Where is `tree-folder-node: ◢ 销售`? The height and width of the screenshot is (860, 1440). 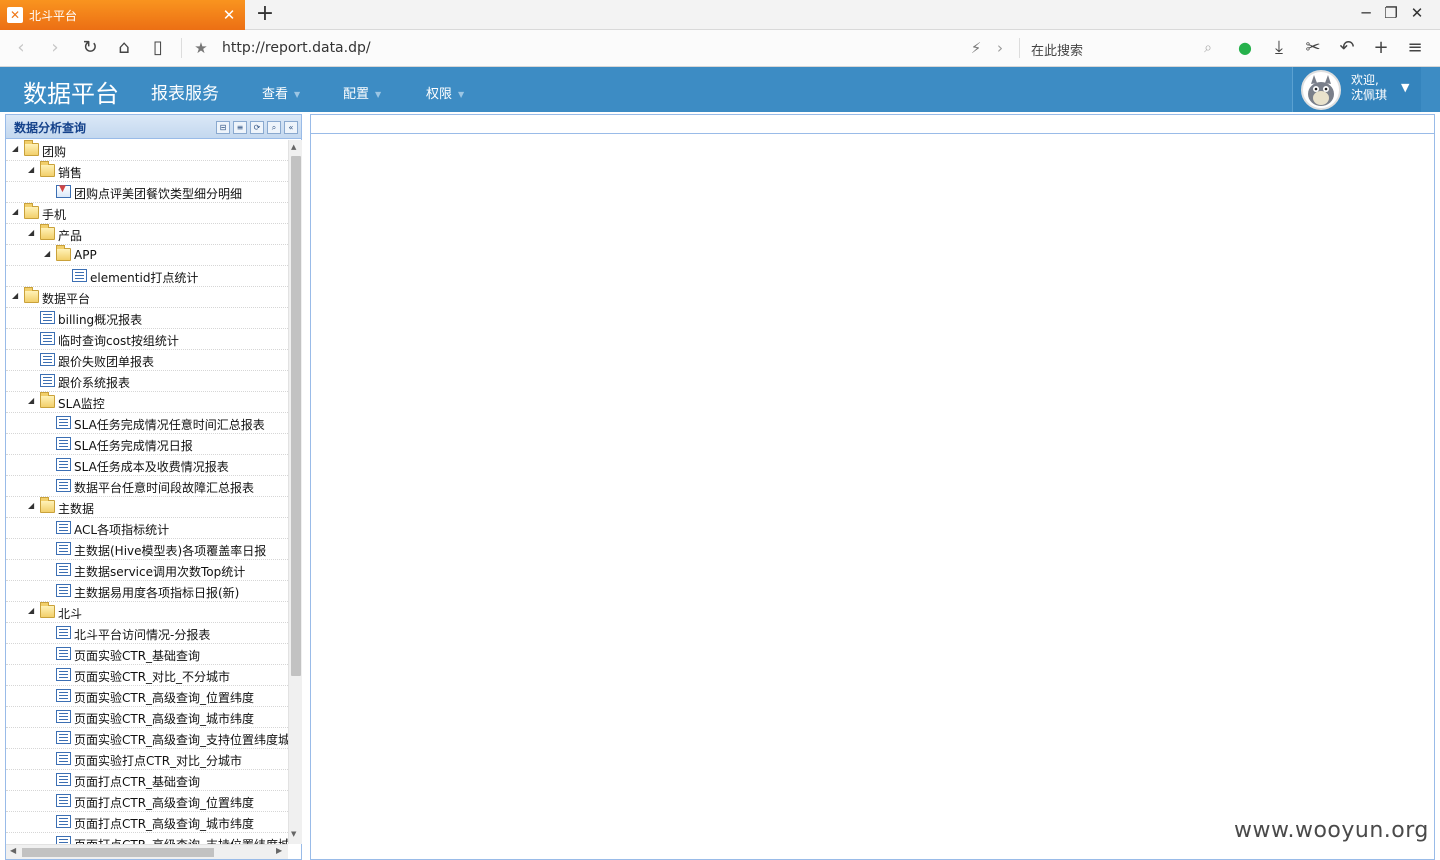
tree-folder-node: ◢ 销售 is located at coordinates (147, 171).